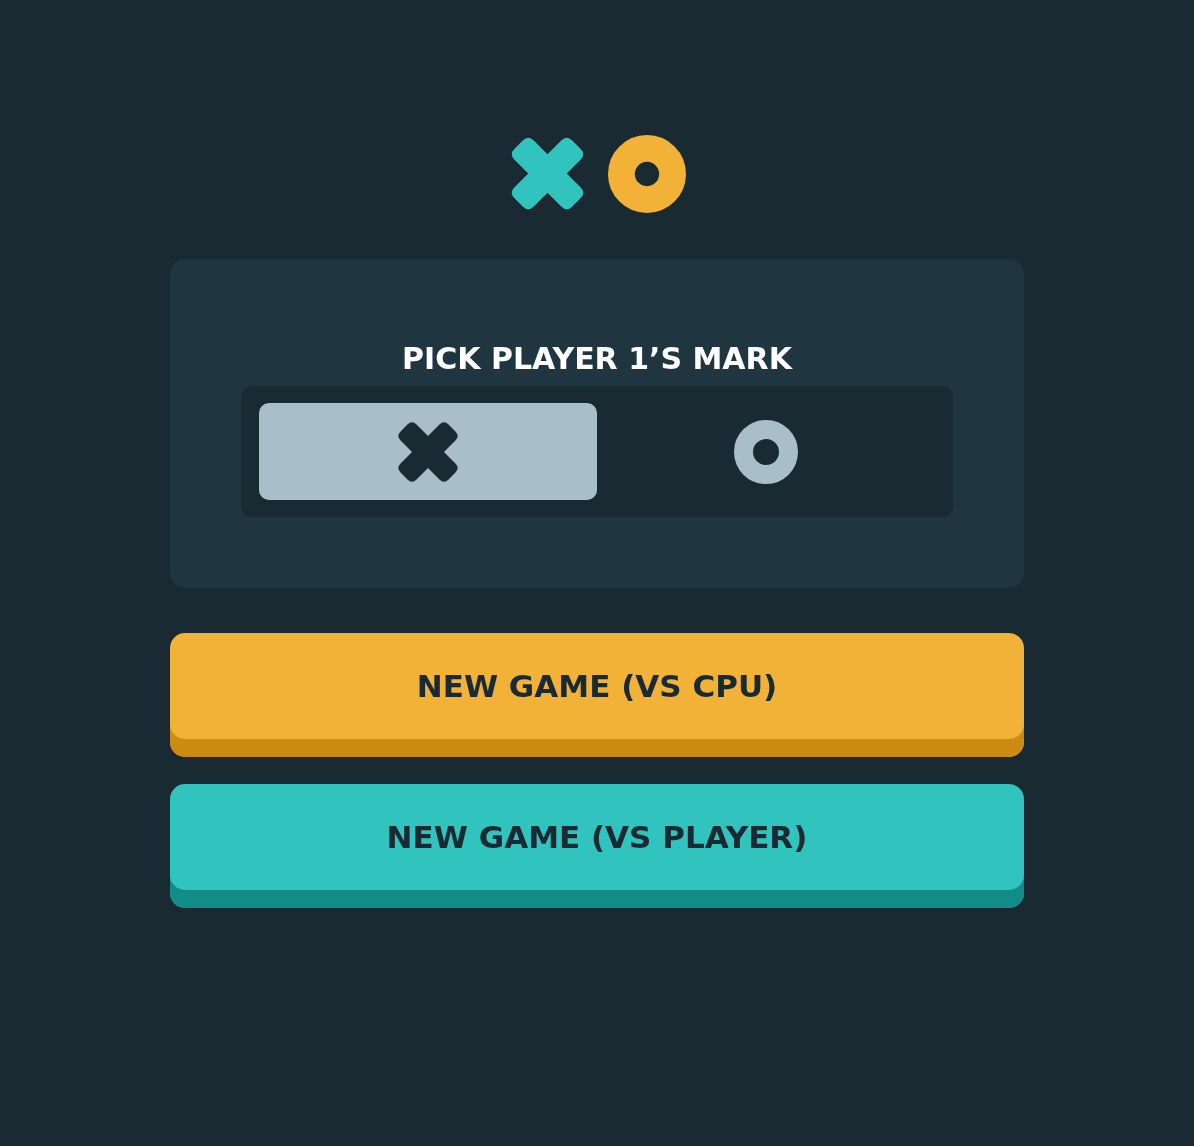 This screenshot has height=1146, width=1194. Describe the element at coordinates (597, 359) in the screenshot. I see `picker-title: PICK PLAYER 1’S MARK` at that location.